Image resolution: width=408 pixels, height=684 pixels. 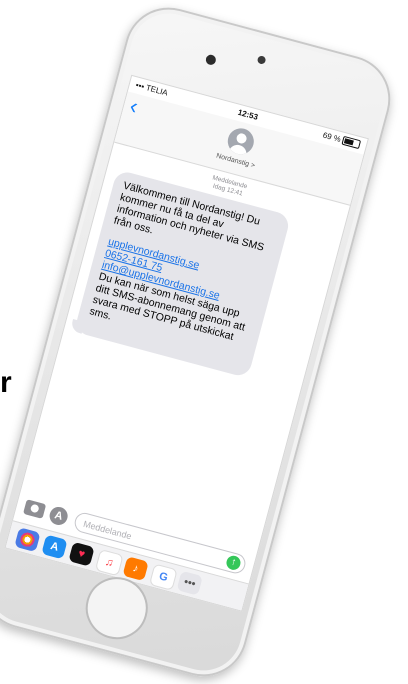 What do you see at coordinates (189, 583) in the screenshot?
I see `more-apps-icon: •••` at bounding box center [189, 583].